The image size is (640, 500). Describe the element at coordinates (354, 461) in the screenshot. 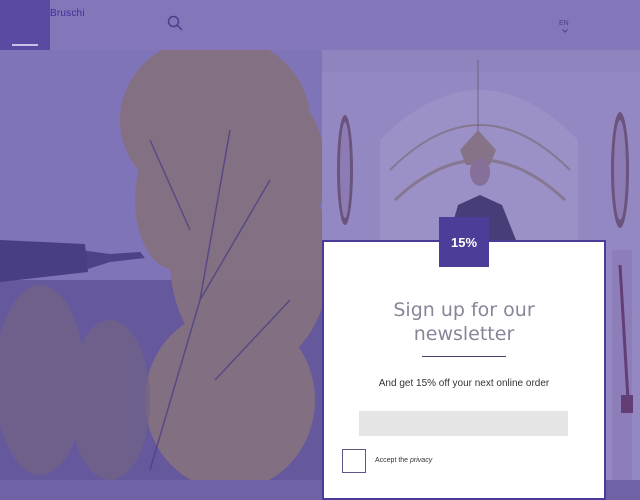

I see `privacy-checkbox` at that location.